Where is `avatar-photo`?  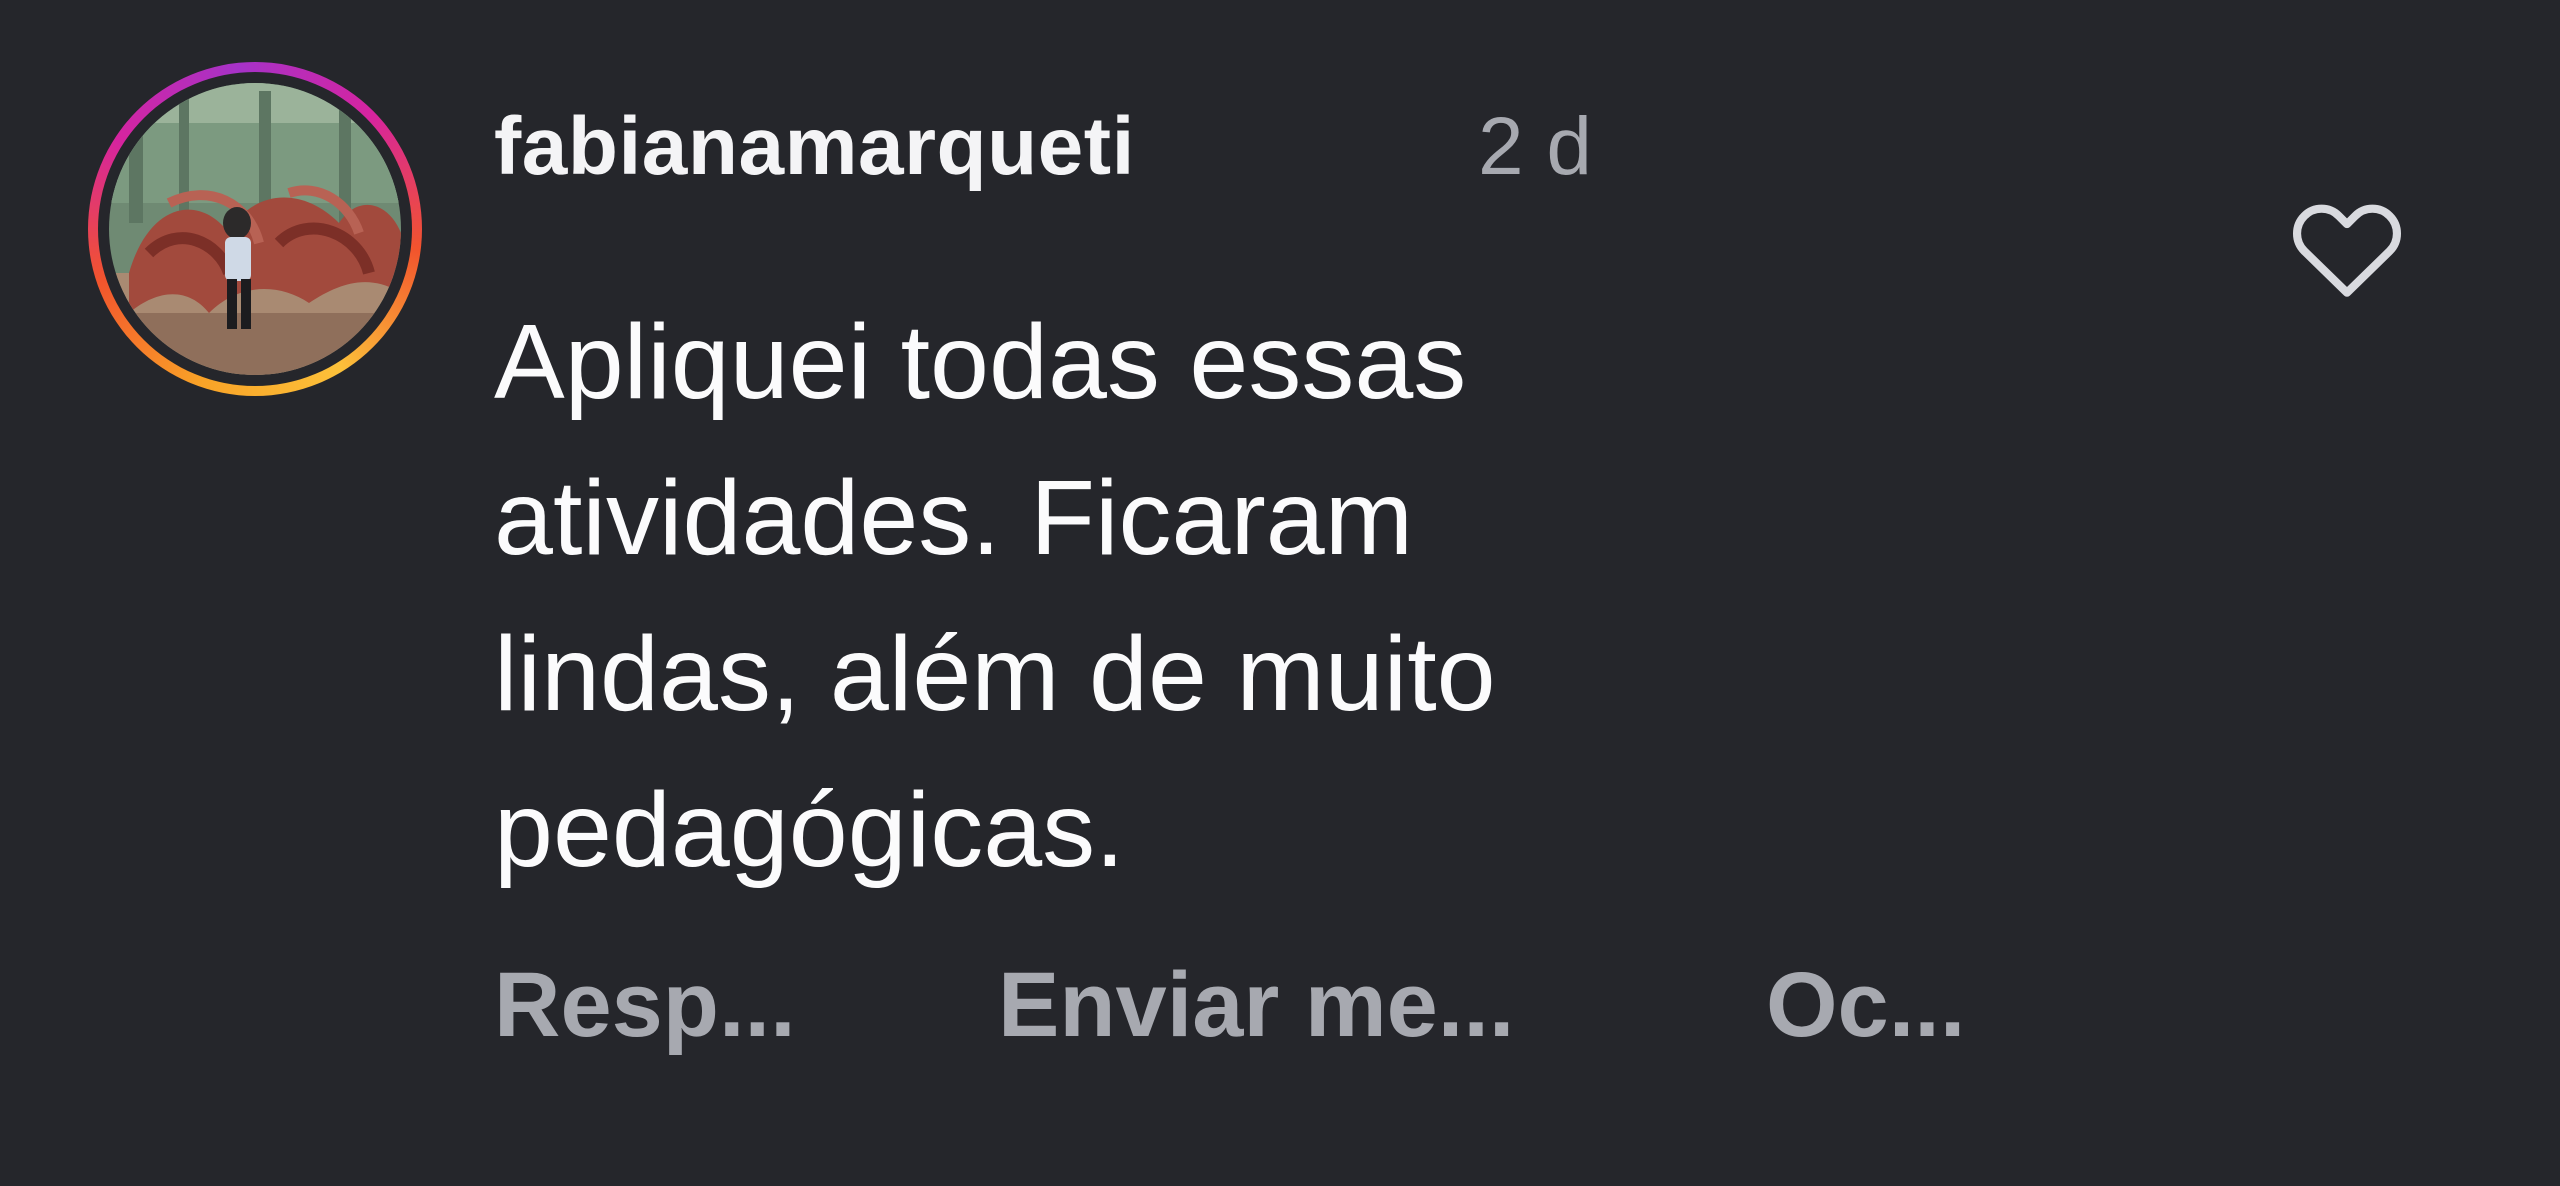
avatar-photo is located at coordinates (255, 229).